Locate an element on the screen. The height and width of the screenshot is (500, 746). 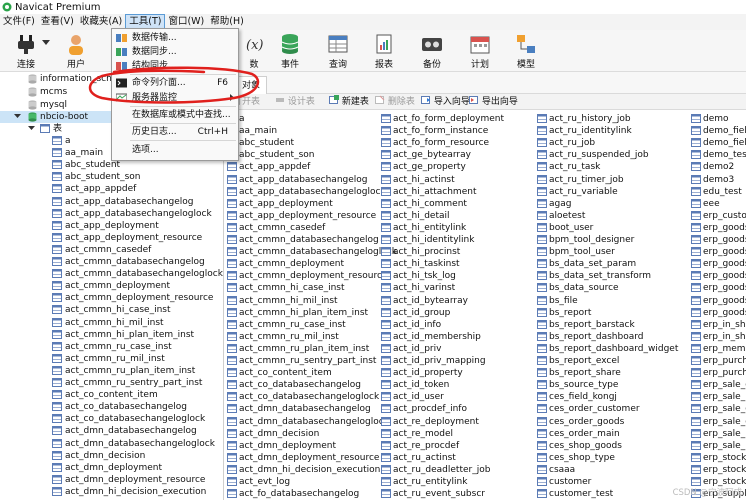
table-grid-label: ces_shop_type is located at coordinates (582, 457).